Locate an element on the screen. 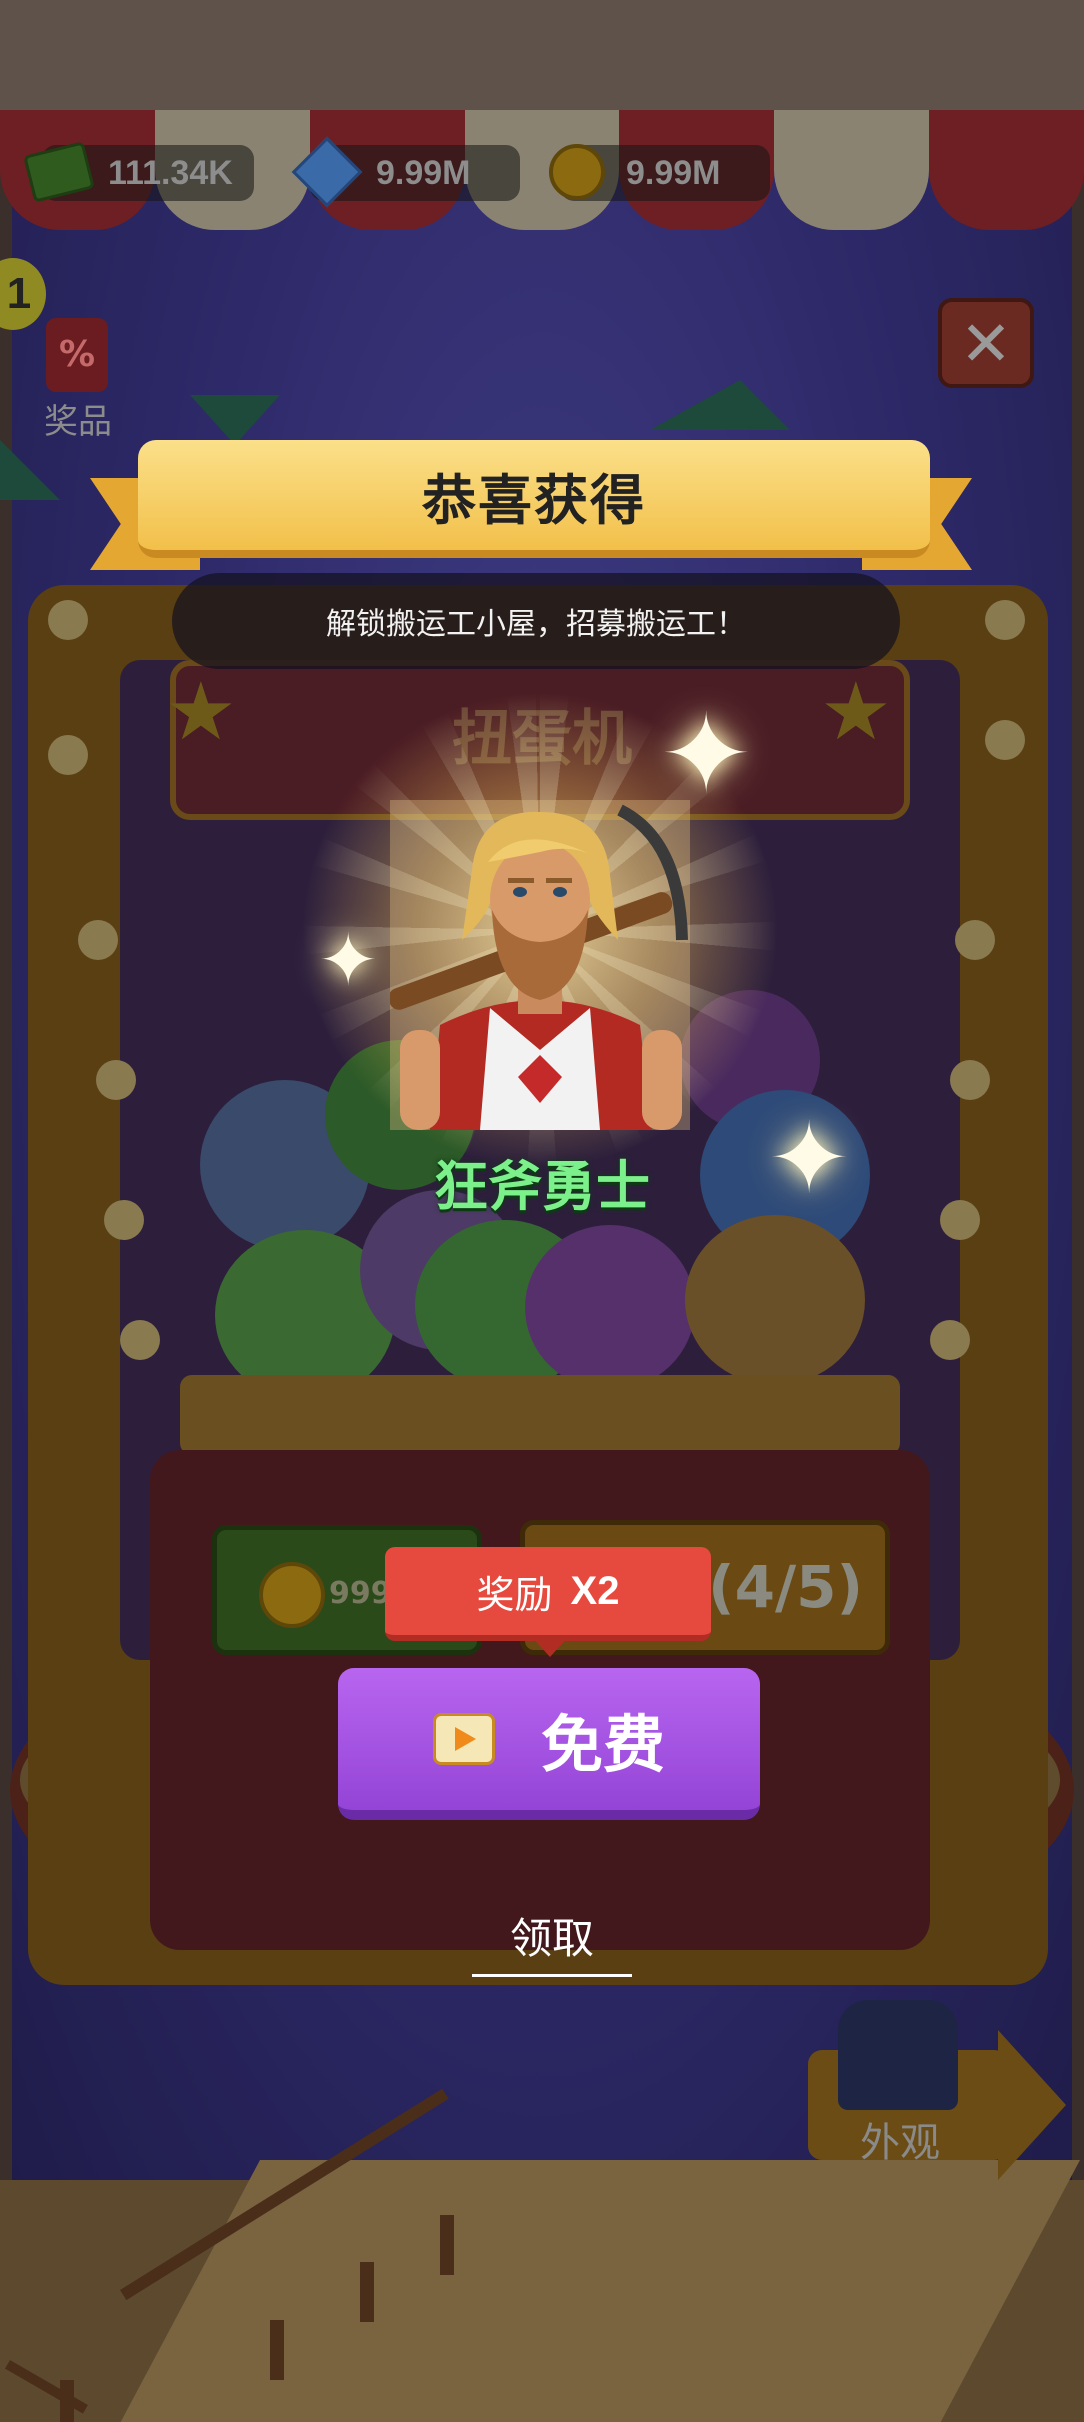  percent-tag-icon: % is located at coordinates (77, 355).